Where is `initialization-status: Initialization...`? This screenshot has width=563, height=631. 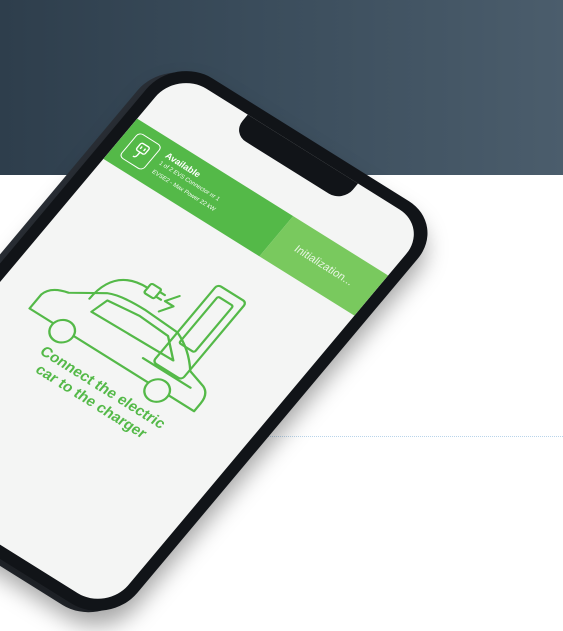
initialization-status: Initialization... is located at coordinates (324, 265).